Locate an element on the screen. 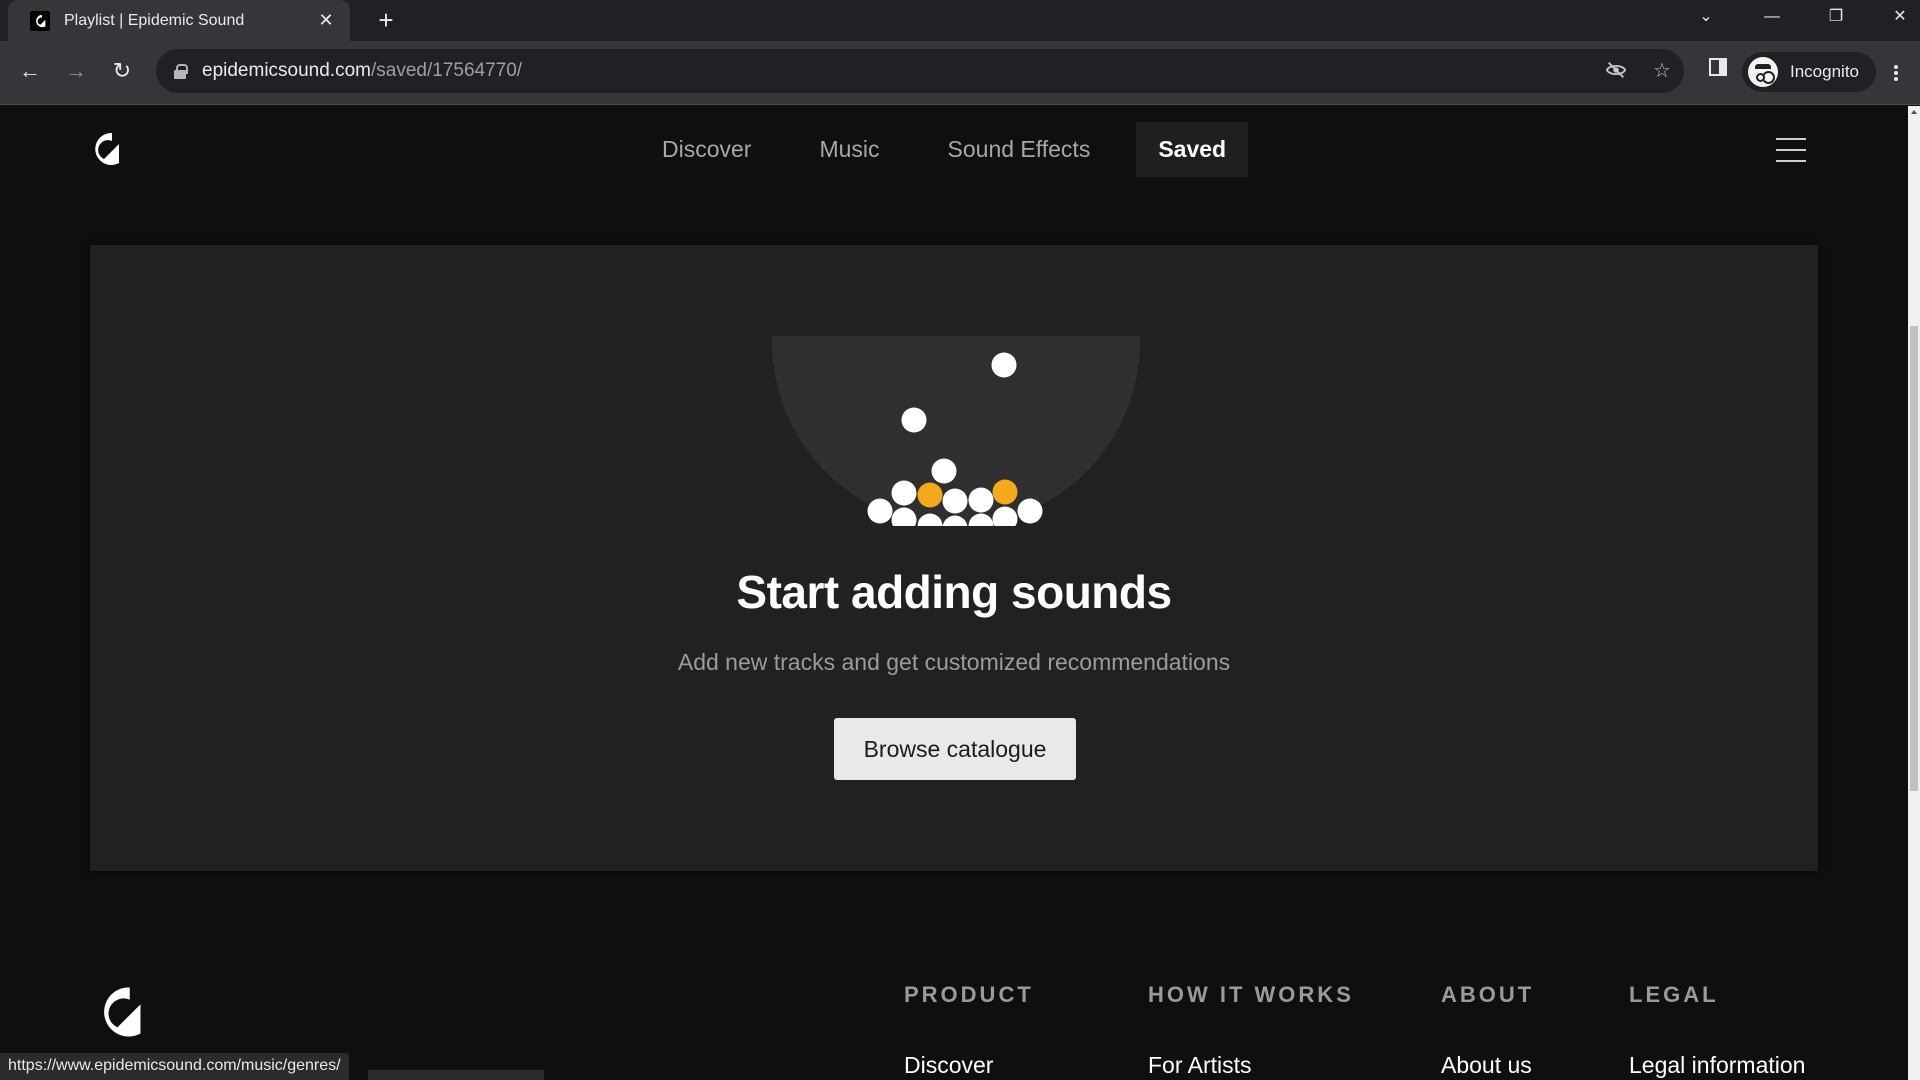 Image resolution: width=1920 pixels, height=1080 pixels. footer-link: About us is located at coordinates (1487, 1065).